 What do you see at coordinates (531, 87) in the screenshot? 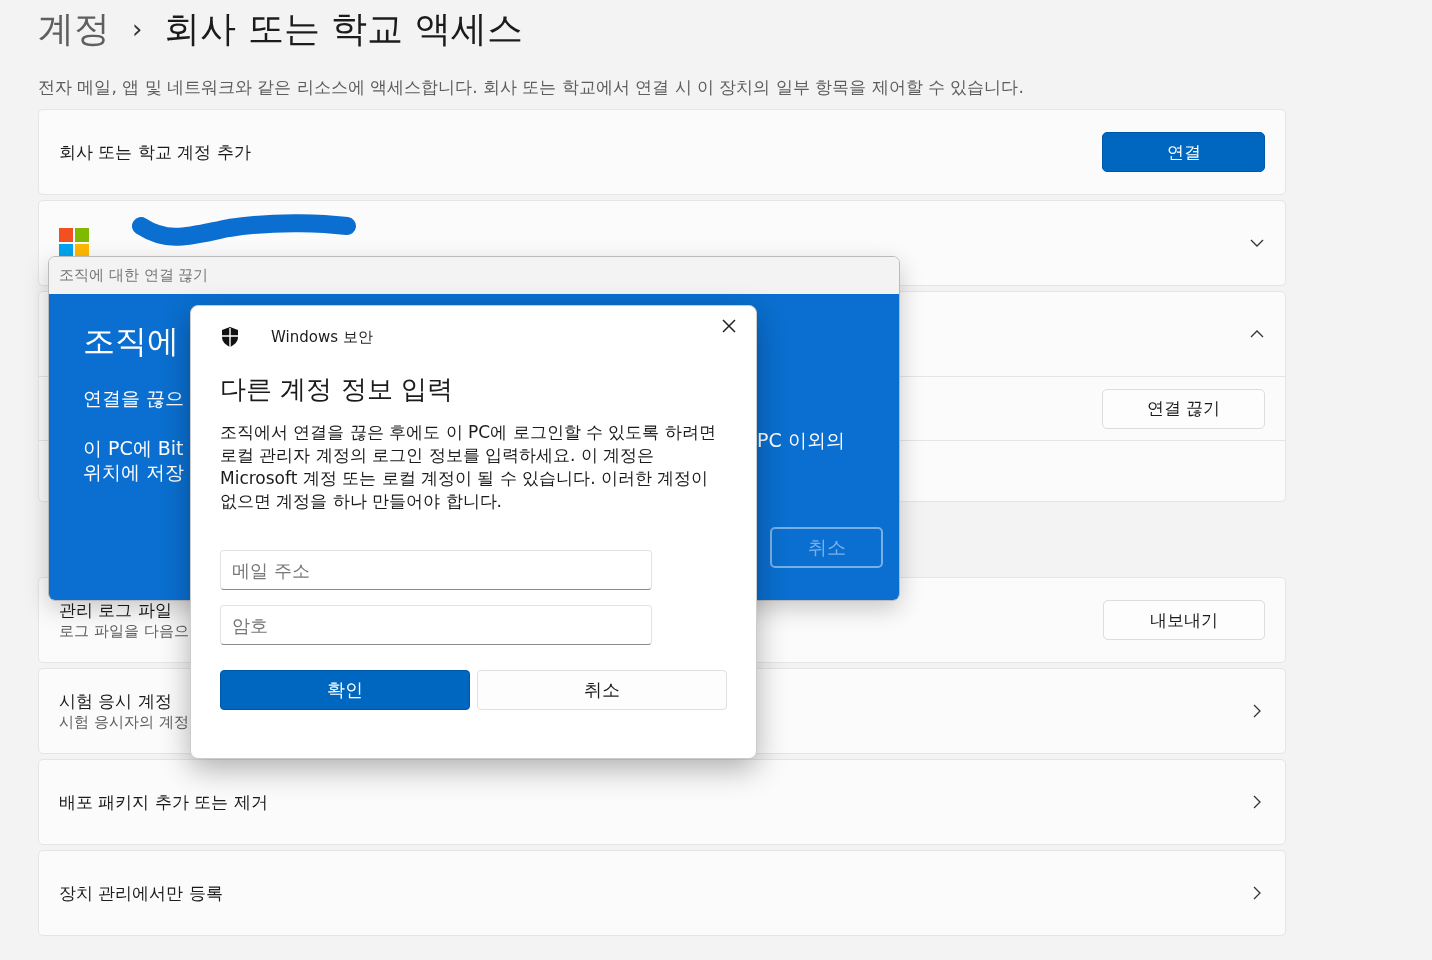
I see `page-description: 전자 메일, 앱 및 네트워크와 같은 리소스에 액세스합니다. 회사 또는 학교에서 연결 시 이 장치의 일부 항목을 제어할 수 있습니다.` at bounding box center [531, 87].